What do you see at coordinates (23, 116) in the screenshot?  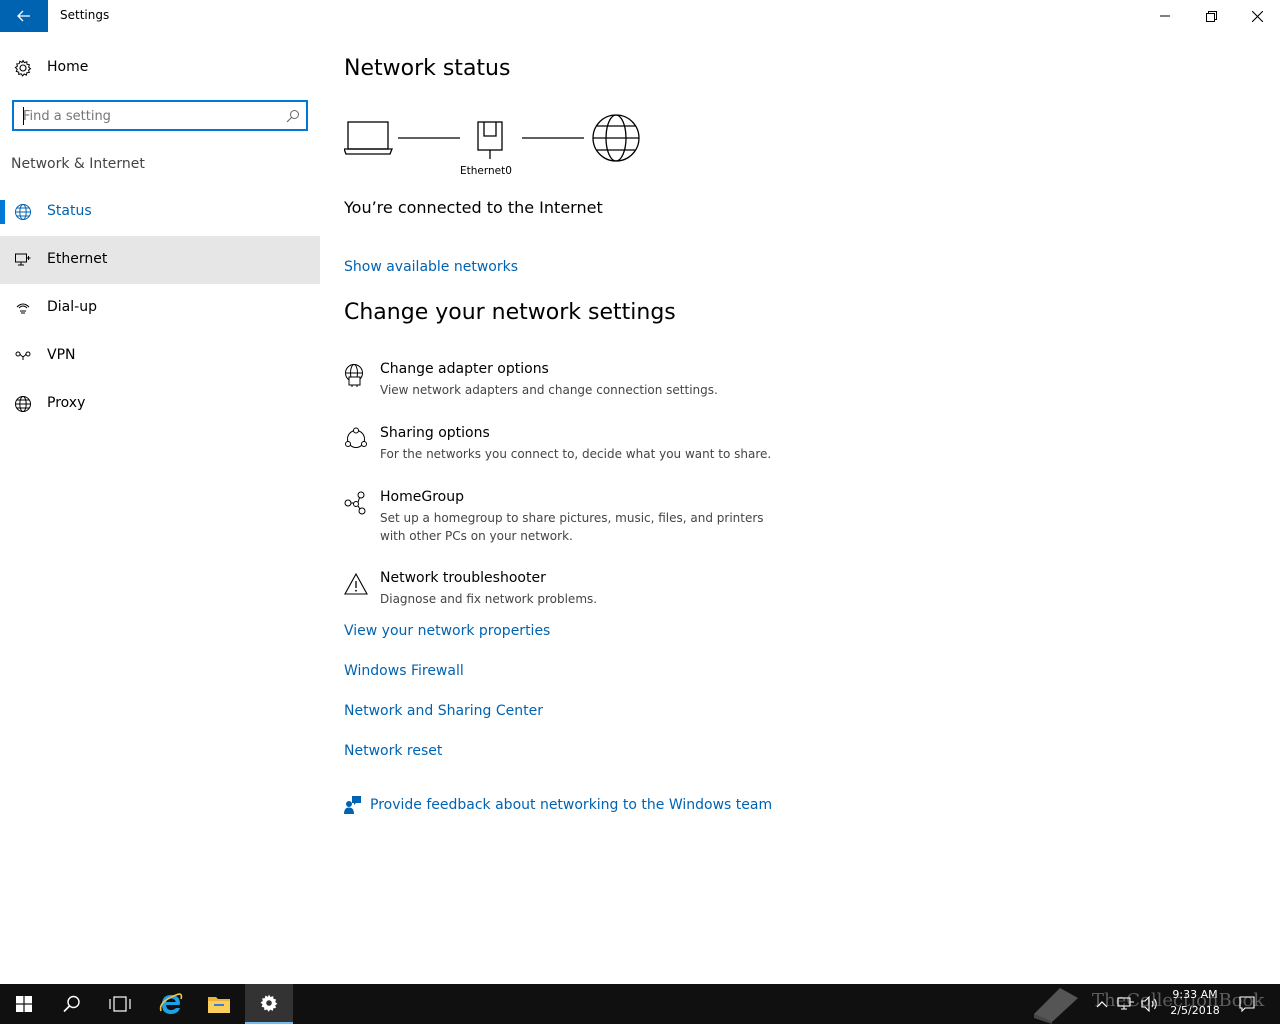 I see `text-caret` at bounding box center [23, 116].